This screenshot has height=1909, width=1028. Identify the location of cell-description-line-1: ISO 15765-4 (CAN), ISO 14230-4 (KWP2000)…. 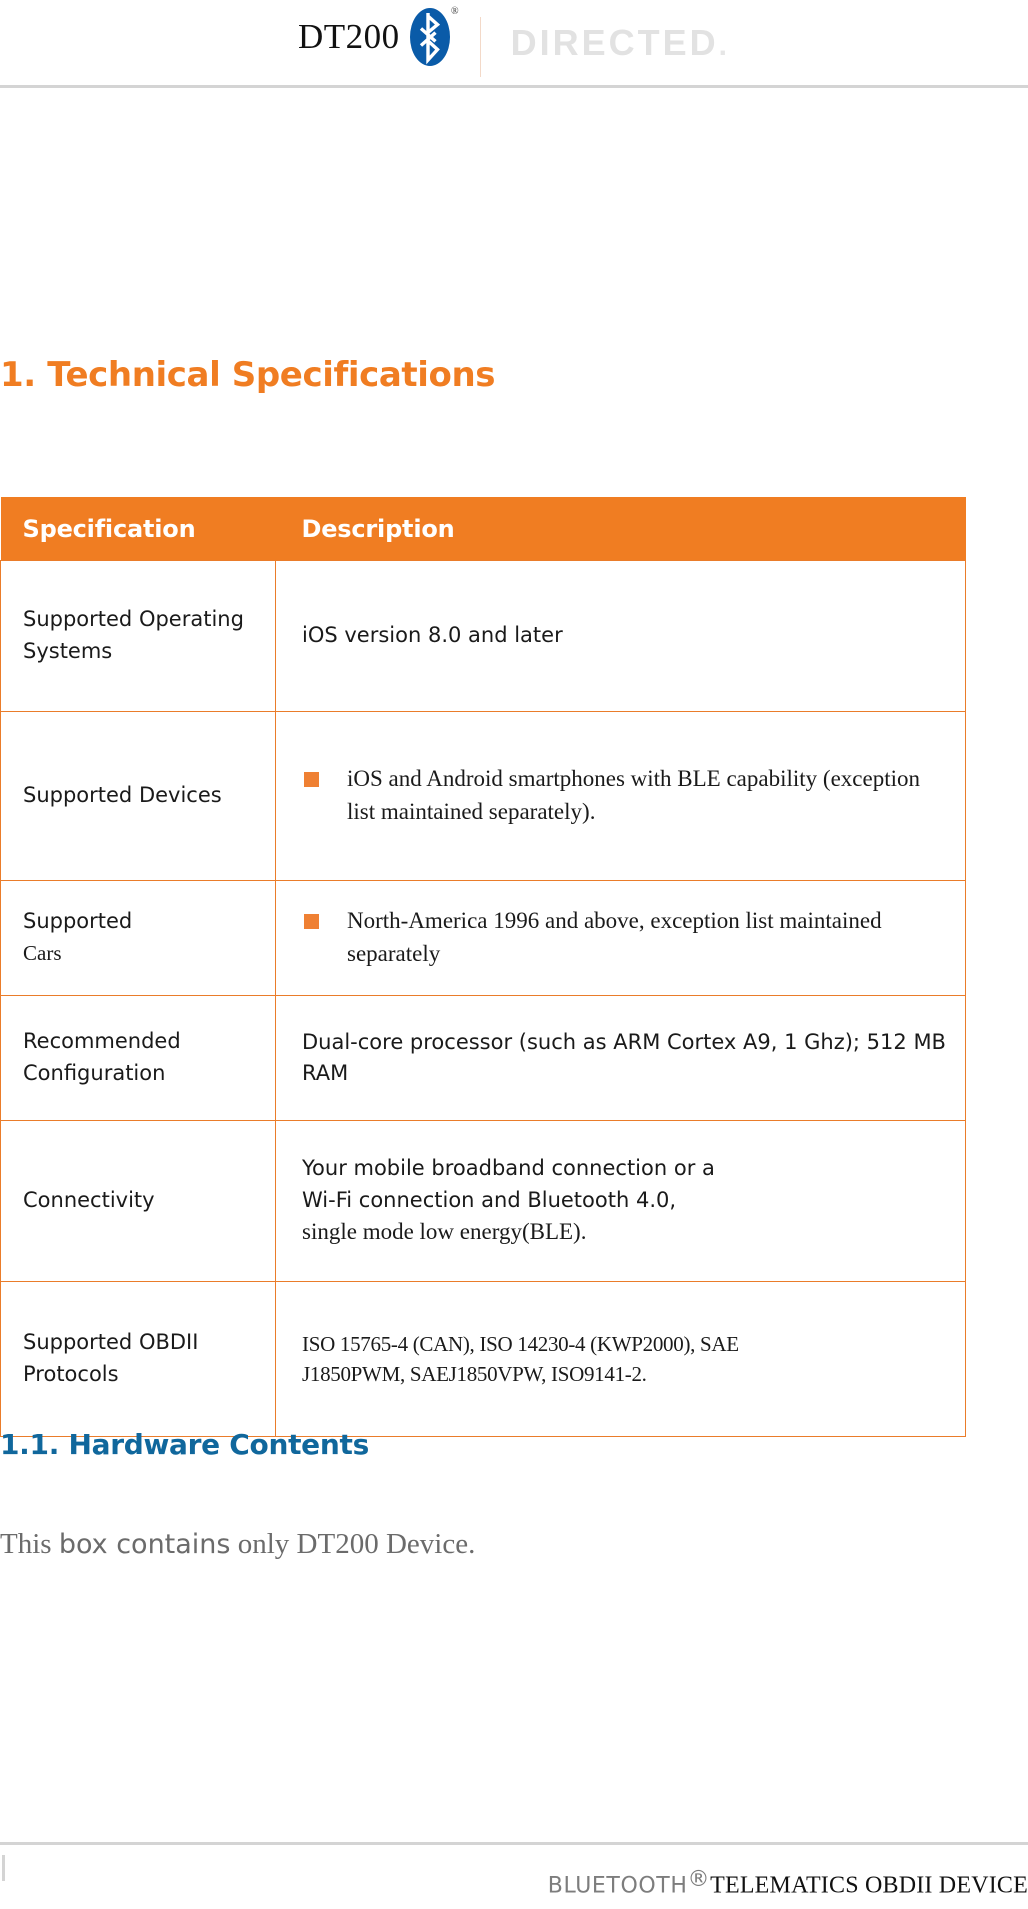
(520, 1343).